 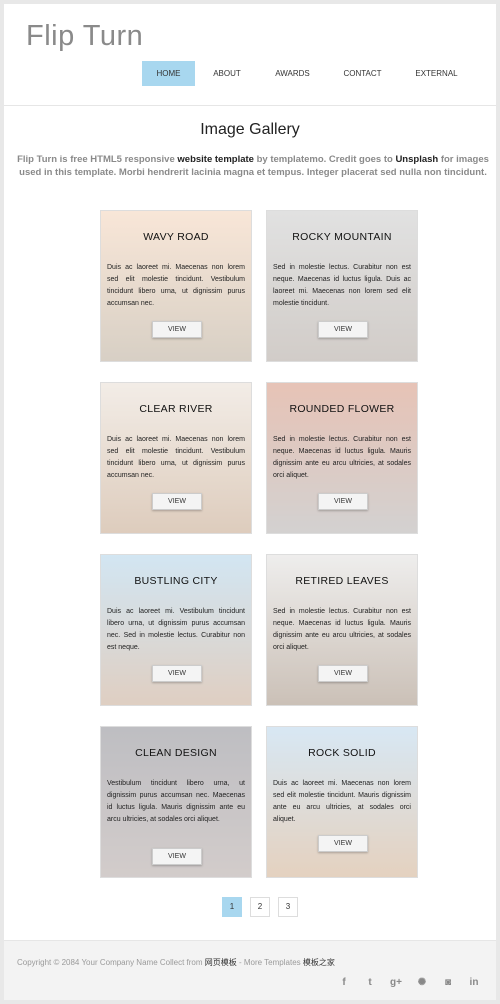 I want to click on nav-about: ABOUT, so click(x=227, y=73).